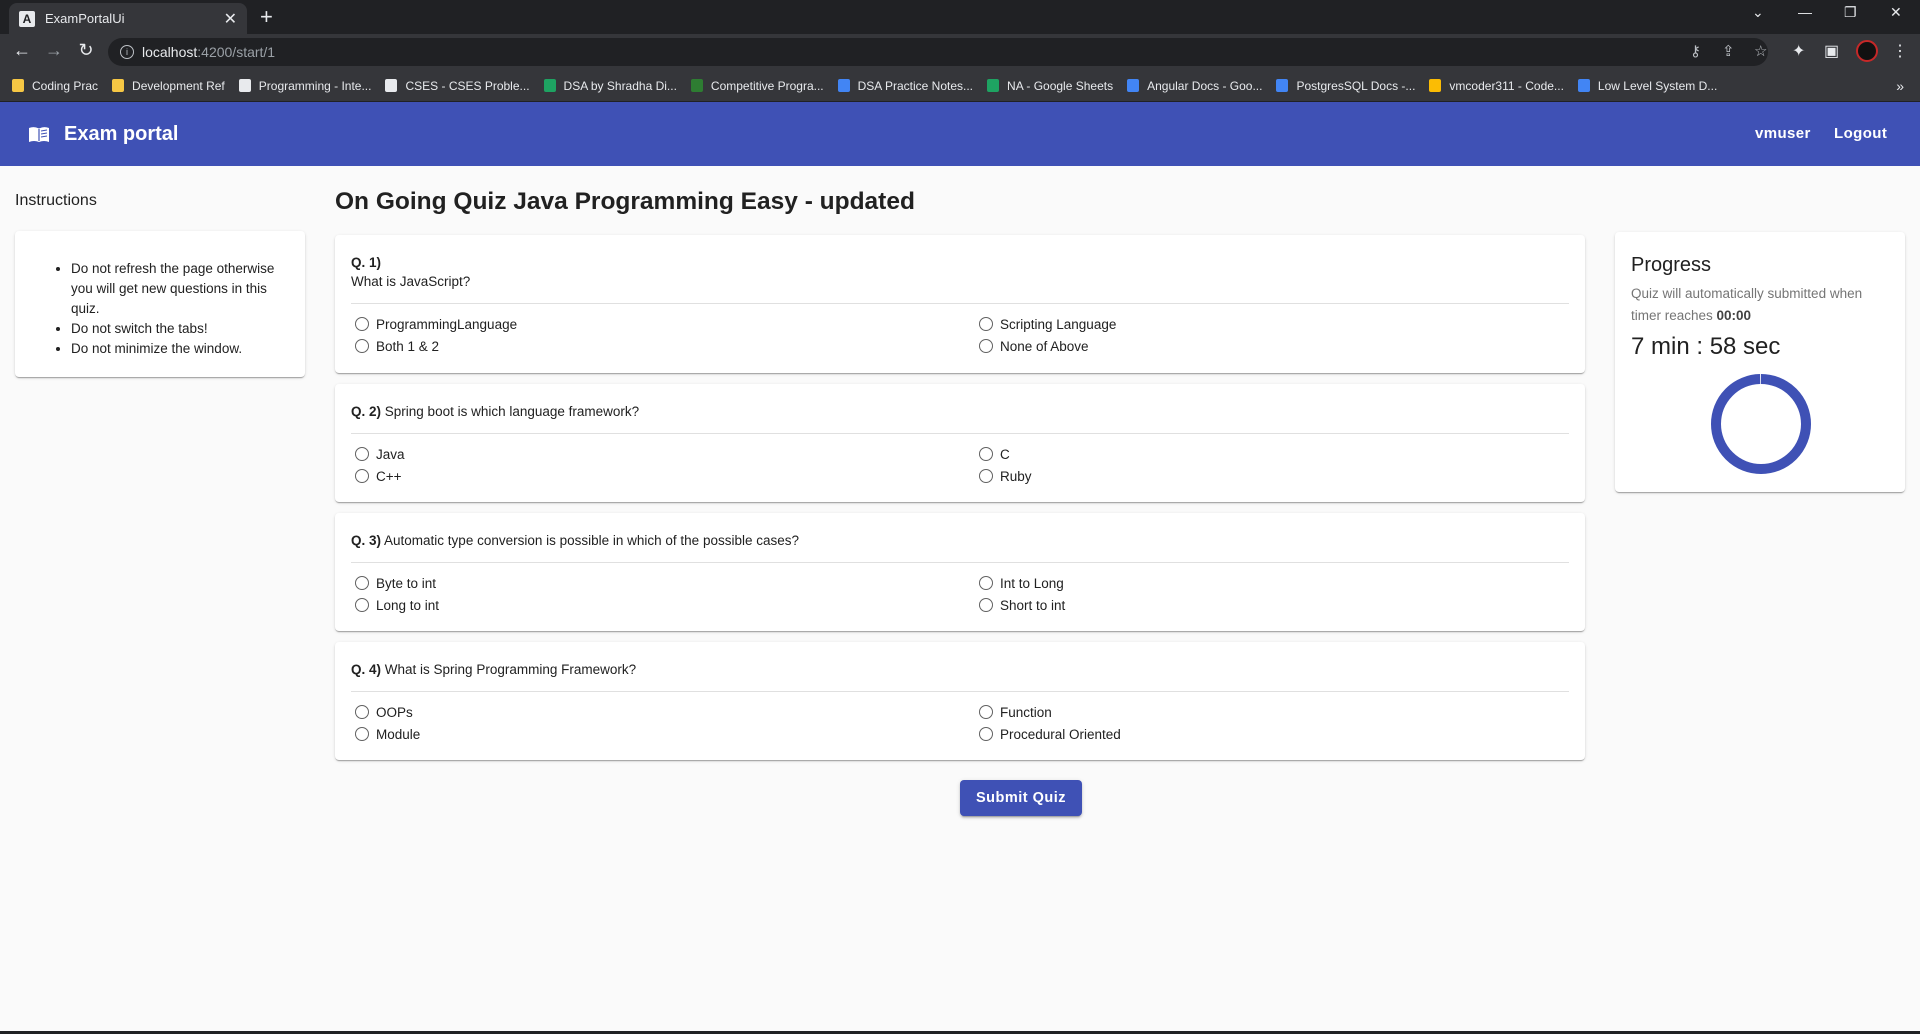 This screenshot has height=1034, width=1920. What do you see at coordinates (663, 605) in the screenshot?
I see `option-radio: Long to int` at bounding box center [663, 605].